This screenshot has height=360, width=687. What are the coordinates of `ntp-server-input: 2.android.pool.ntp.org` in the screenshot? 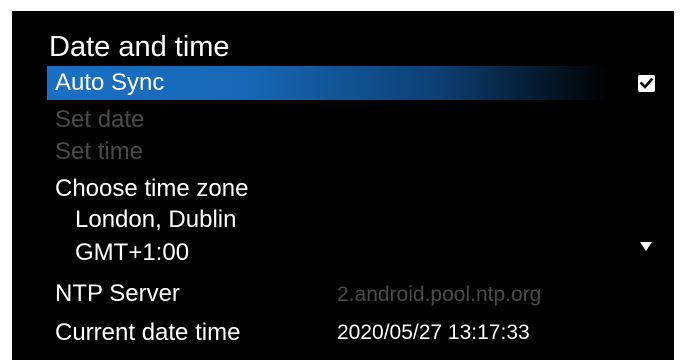 It's located at (439, 295).